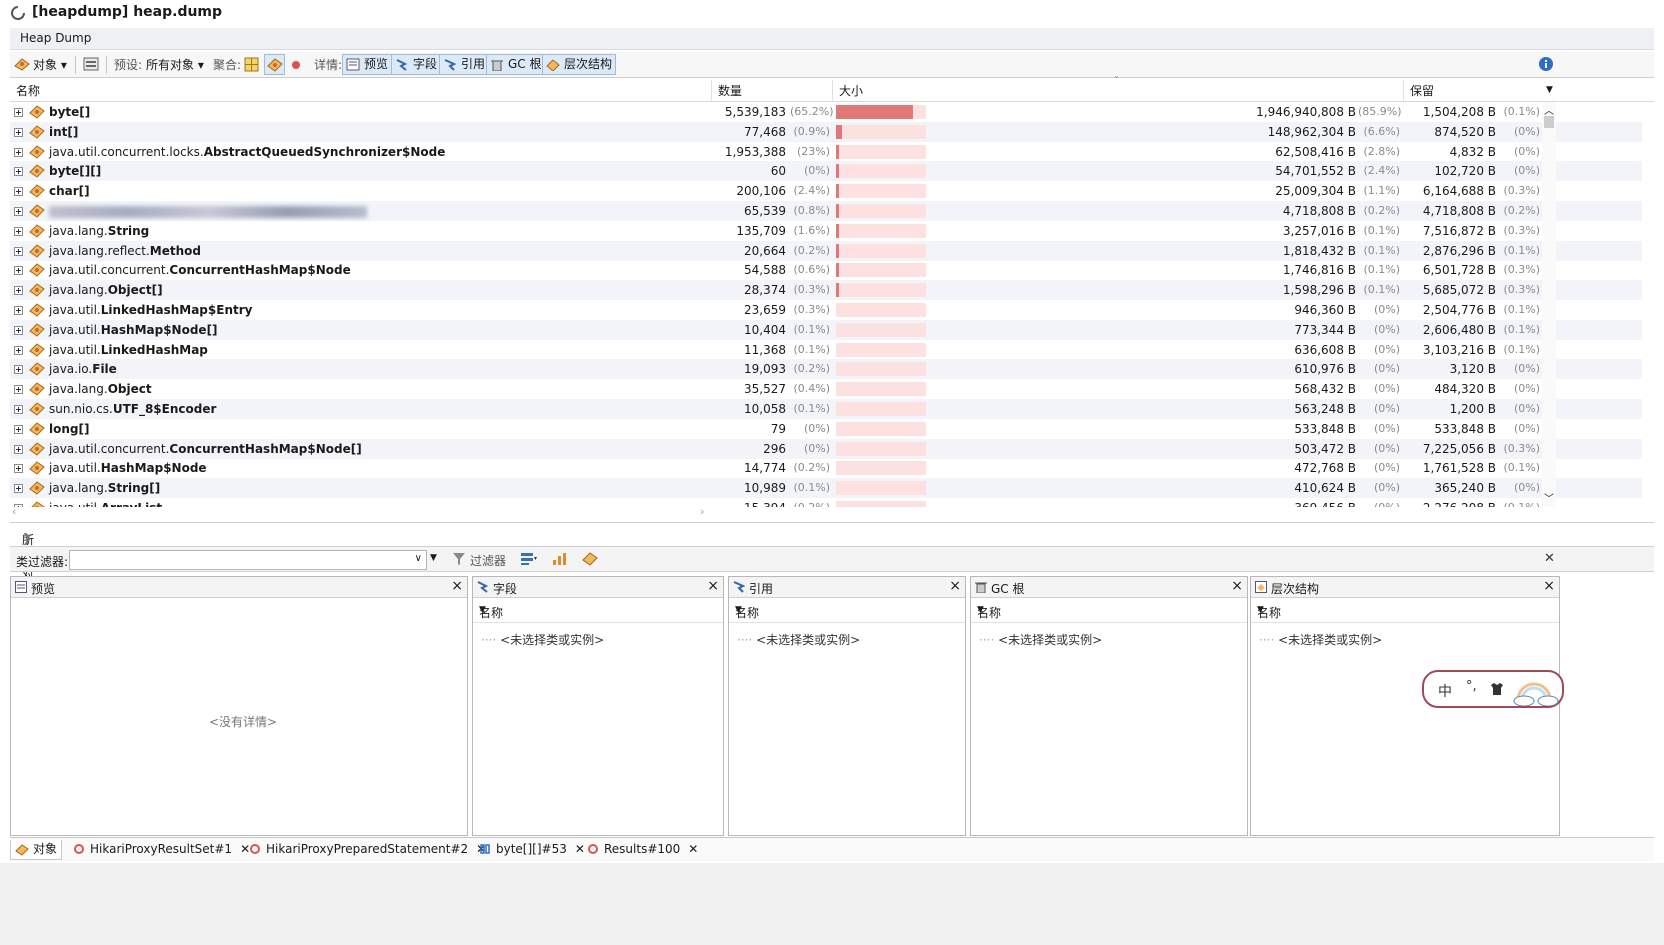 This screenshot has height=945, width=1664. I want to click on column-header-name: 名称, so click(361, 91).